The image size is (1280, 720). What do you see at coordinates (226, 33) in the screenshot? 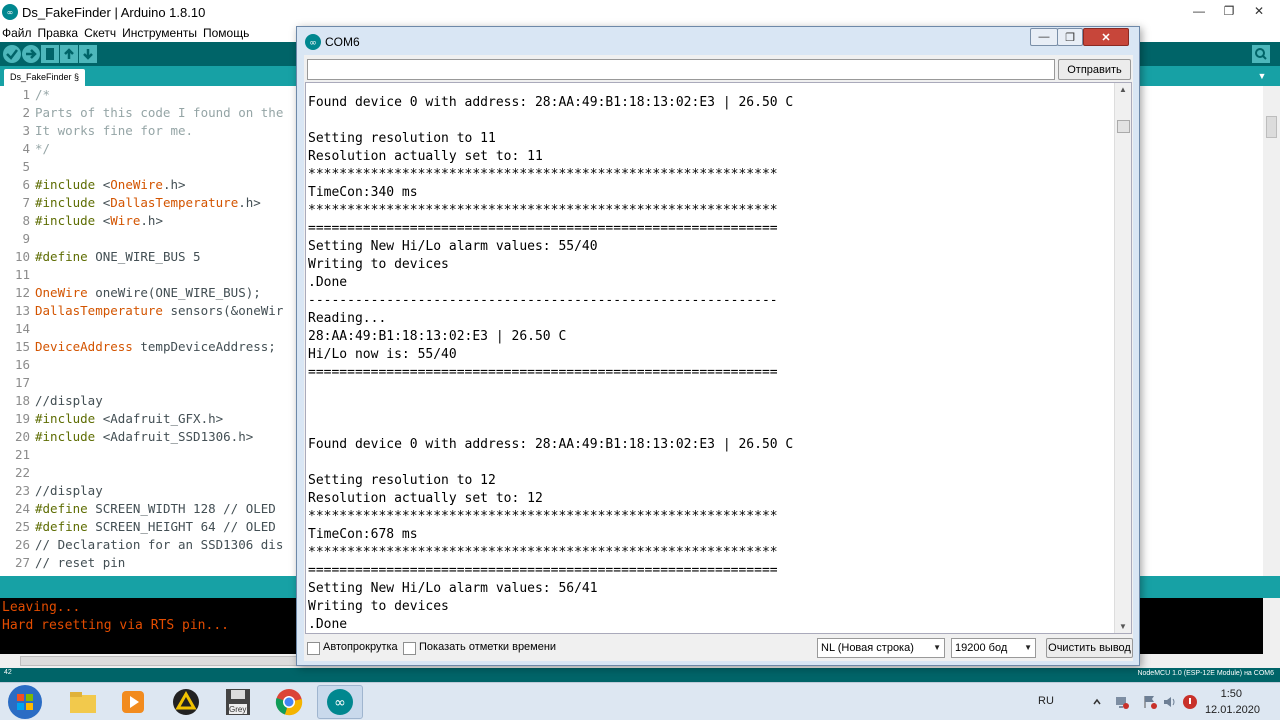
I see `menu-help: Помощь` at bounding box center [226, 33].